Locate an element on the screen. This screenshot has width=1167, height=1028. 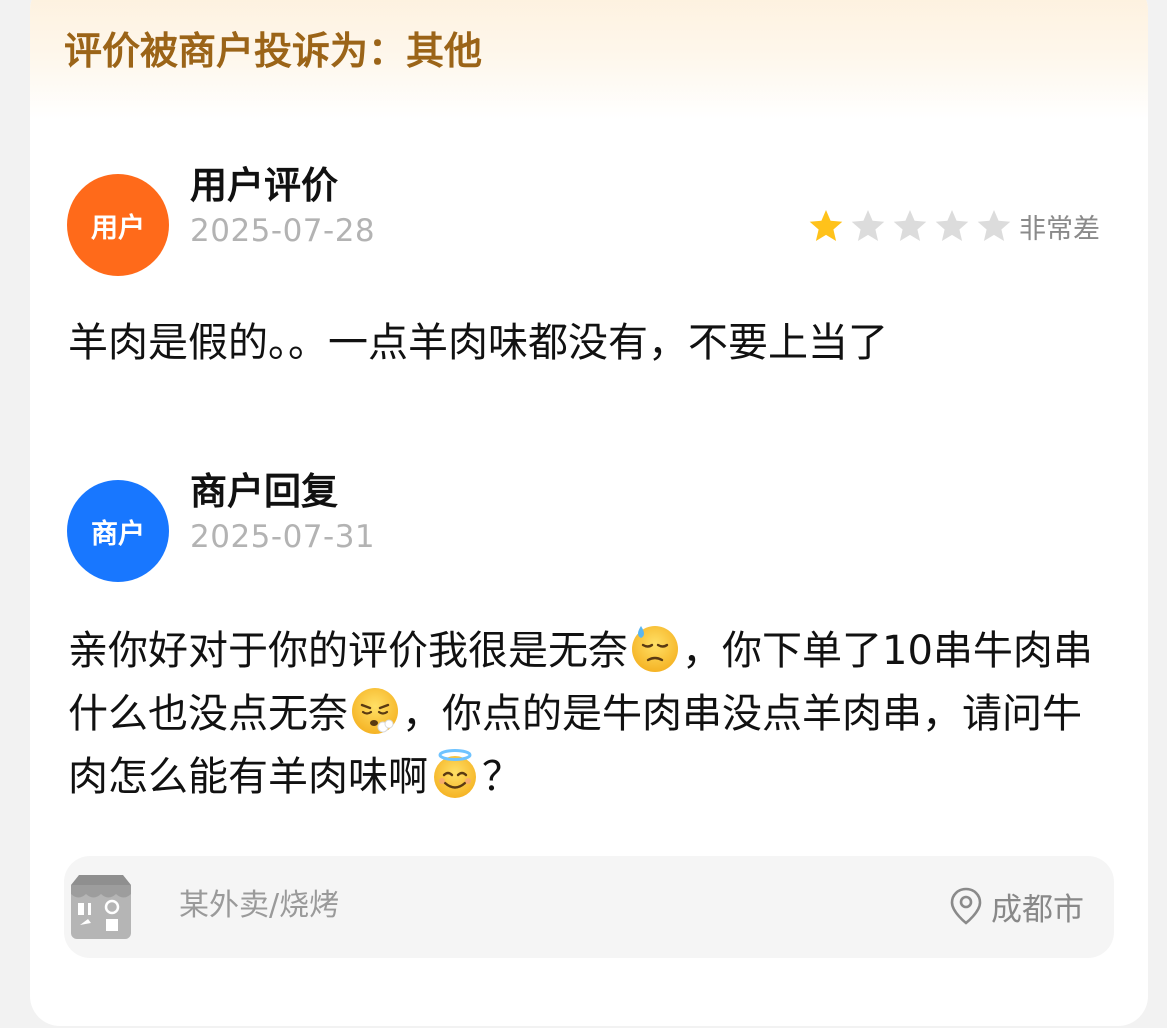
star-rating: 非常差 is located at coordinates (953, 226).